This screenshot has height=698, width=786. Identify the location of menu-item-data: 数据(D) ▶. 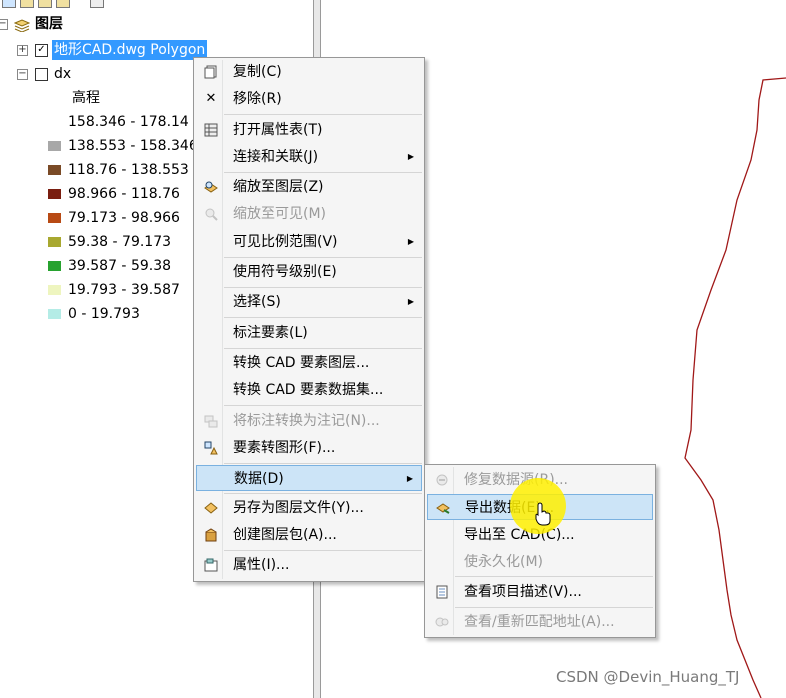
(309, 478).